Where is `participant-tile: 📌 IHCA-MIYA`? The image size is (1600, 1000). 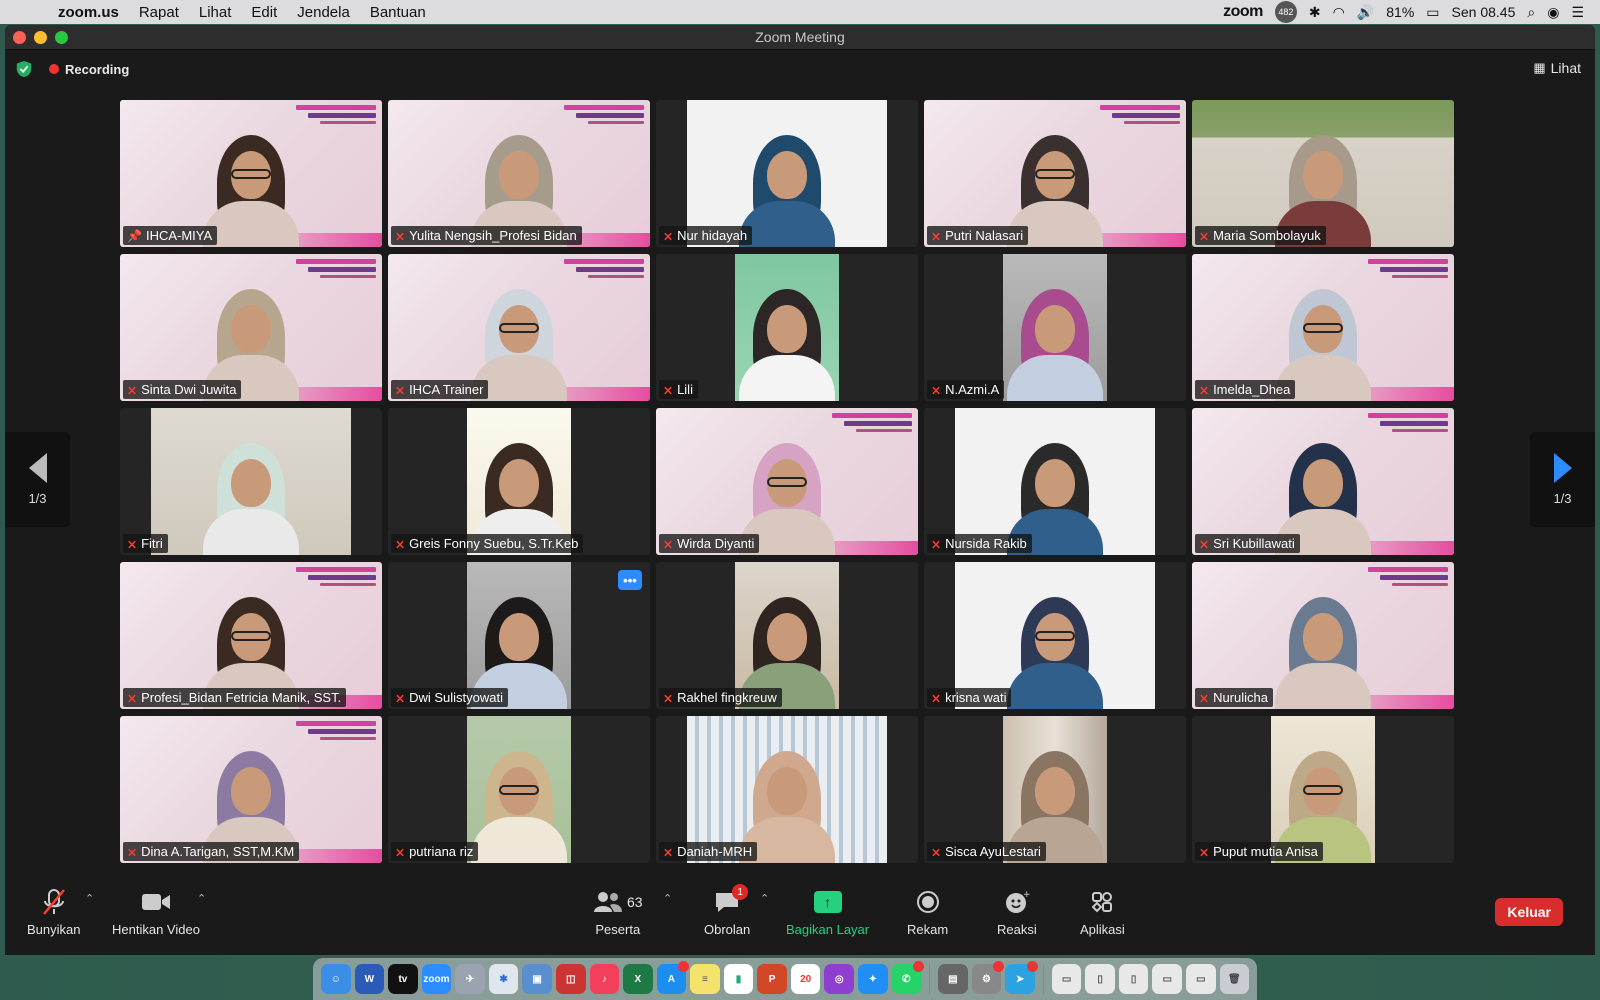 participant-tile: 📌 IHCA-MIYA is located at coordinates (251, 173).